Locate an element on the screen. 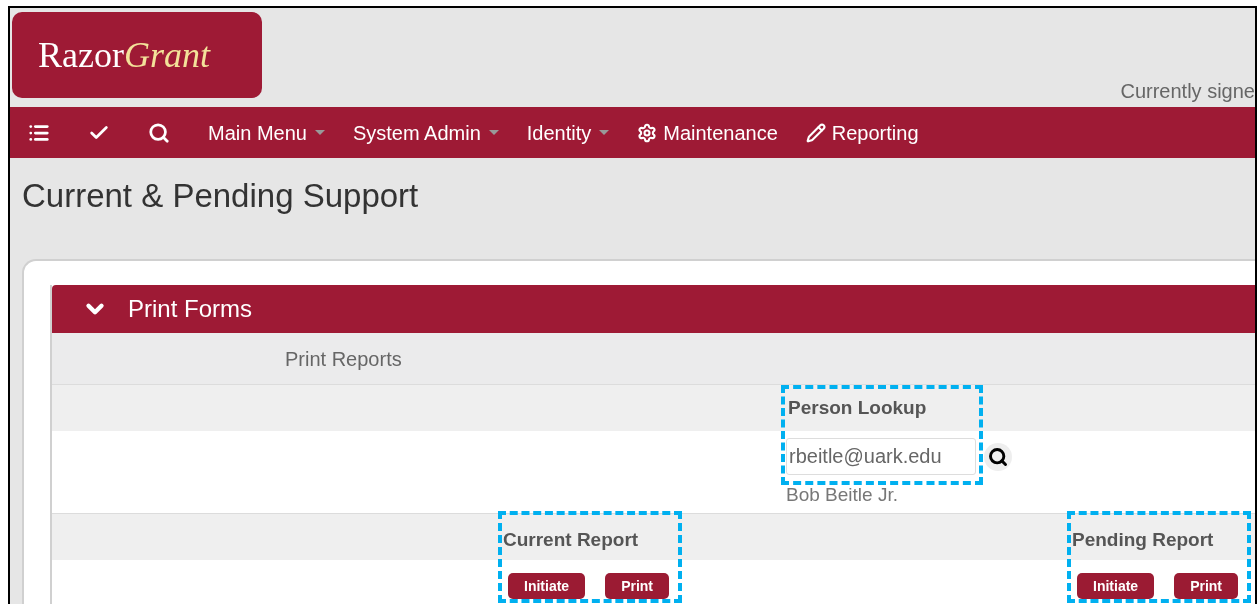  panel-title: Print Forms is located at coordinates (190, 309).